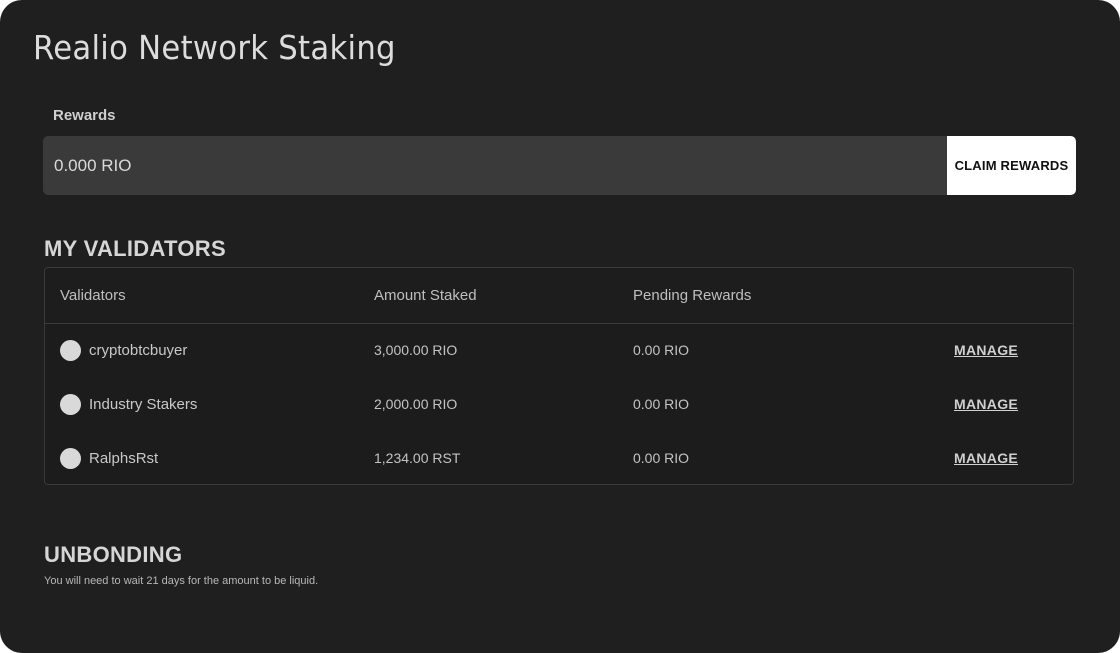 The image size is (1120, 653). What do you see at coordinates (416, 404) in the screenshot?
I see `amount-staked: 2,000.00 RIO` at bounding box center [416, 404].